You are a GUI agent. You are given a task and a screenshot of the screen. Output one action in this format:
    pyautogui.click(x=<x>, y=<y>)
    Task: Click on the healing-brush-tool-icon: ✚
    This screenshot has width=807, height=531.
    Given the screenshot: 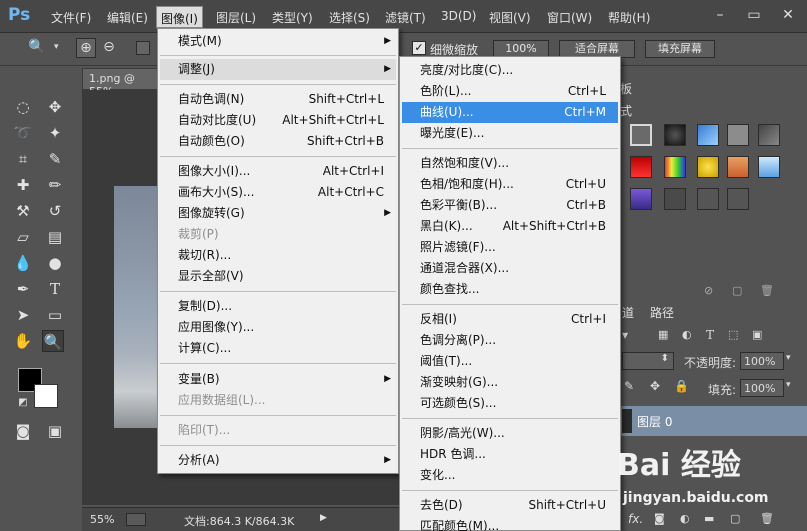 What is the action you would take?
    pyautogui.click(x=23, y=185)
    